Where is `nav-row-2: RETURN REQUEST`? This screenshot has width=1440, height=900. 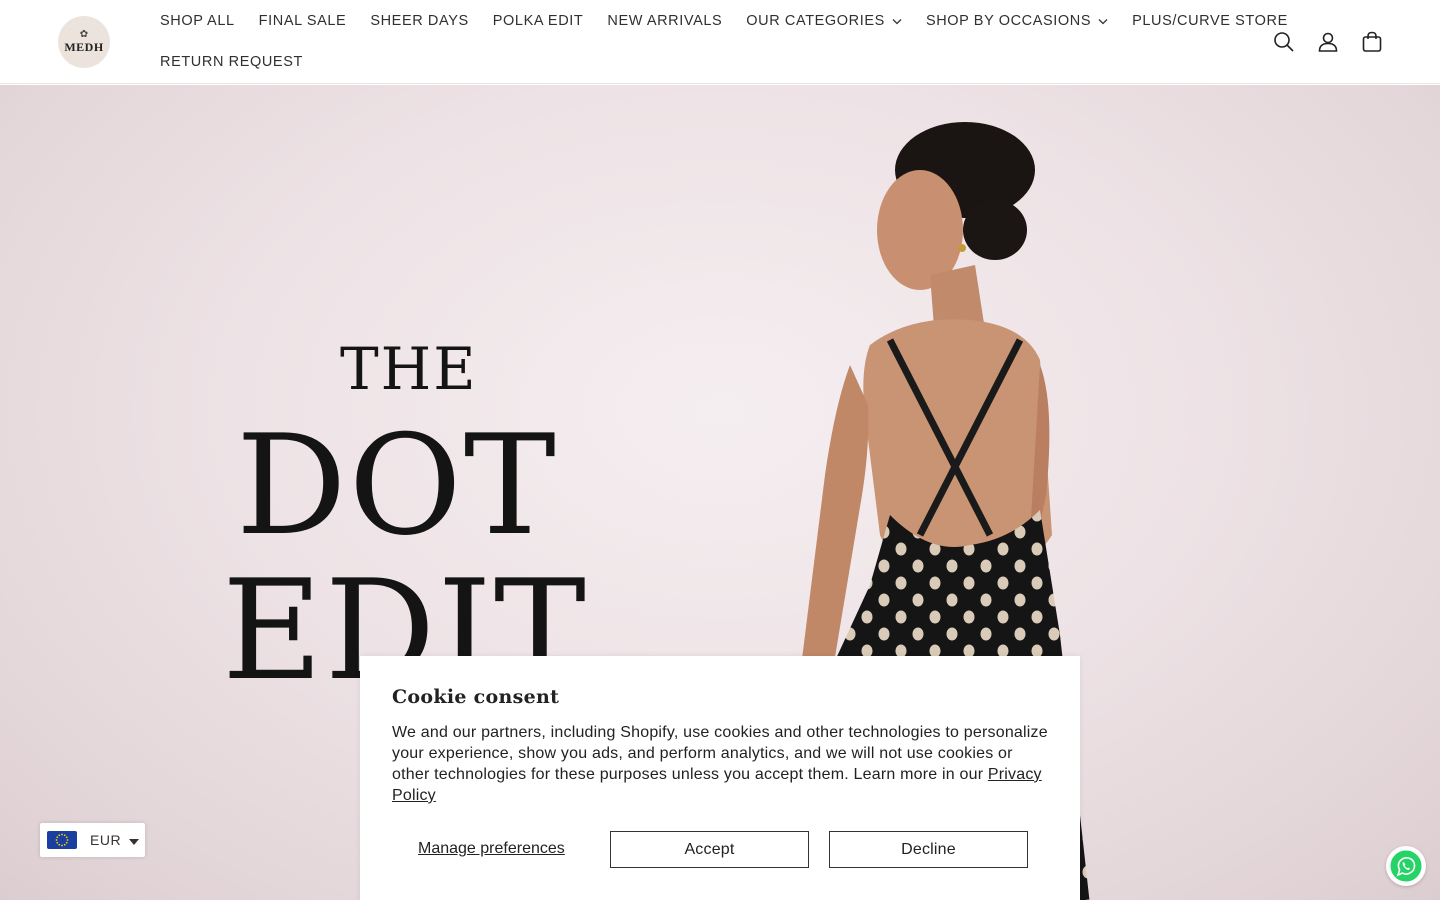
nav-row-2: RETURN REQUEST is located at coordinates (693, 62).